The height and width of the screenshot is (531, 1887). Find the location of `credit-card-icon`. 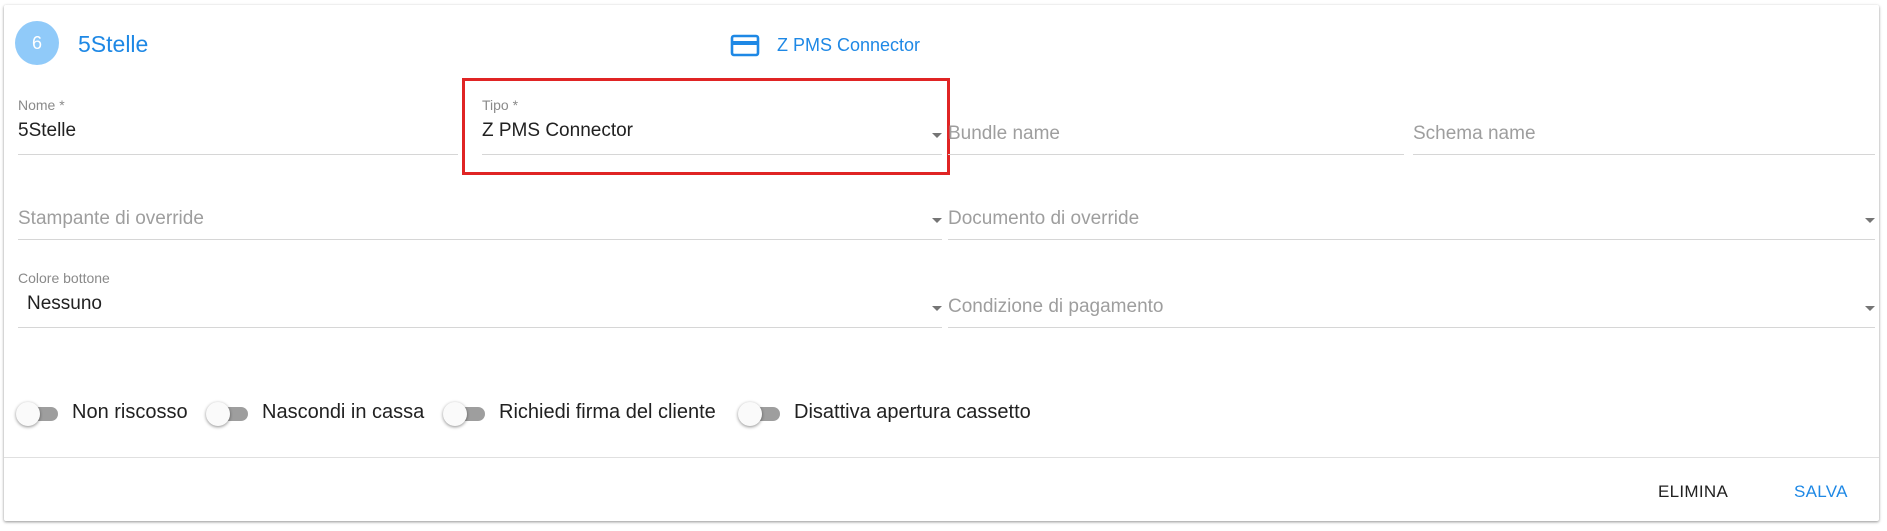

credit-card-icon is located at coordinates (745, 45).